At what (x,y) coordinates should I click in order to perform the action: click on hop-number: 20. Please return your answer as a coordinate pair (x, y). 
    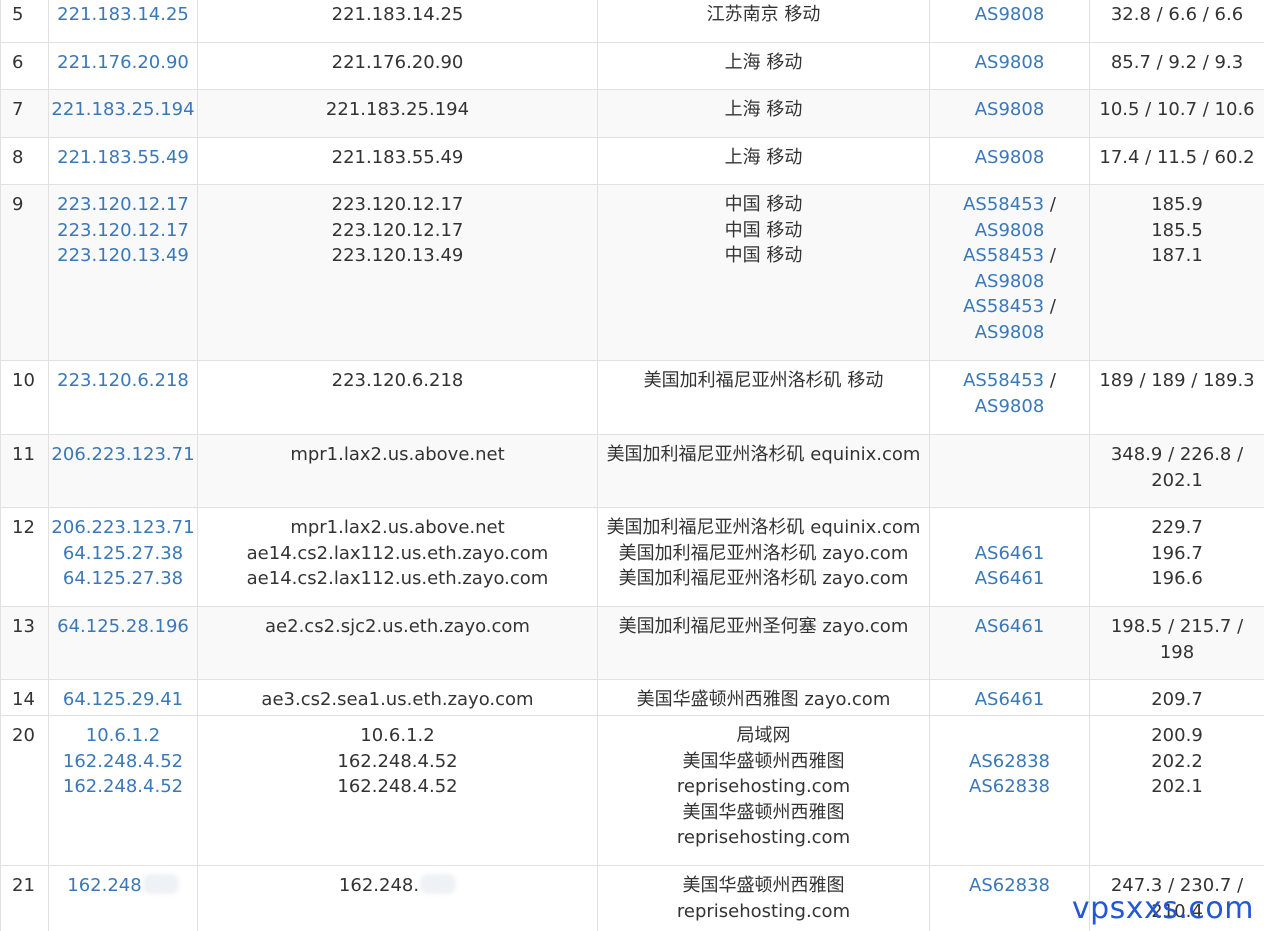
    Looking at the image, I should click on (24, 790).